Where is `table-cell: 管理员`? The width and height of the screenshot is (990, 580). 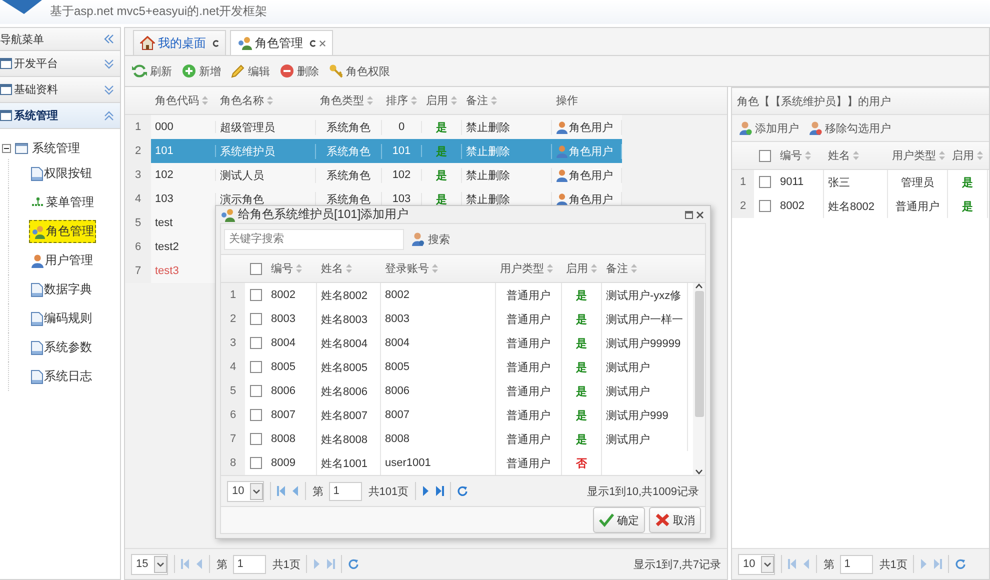
table-cell: 管理员 is located at coordinates (918, 182).